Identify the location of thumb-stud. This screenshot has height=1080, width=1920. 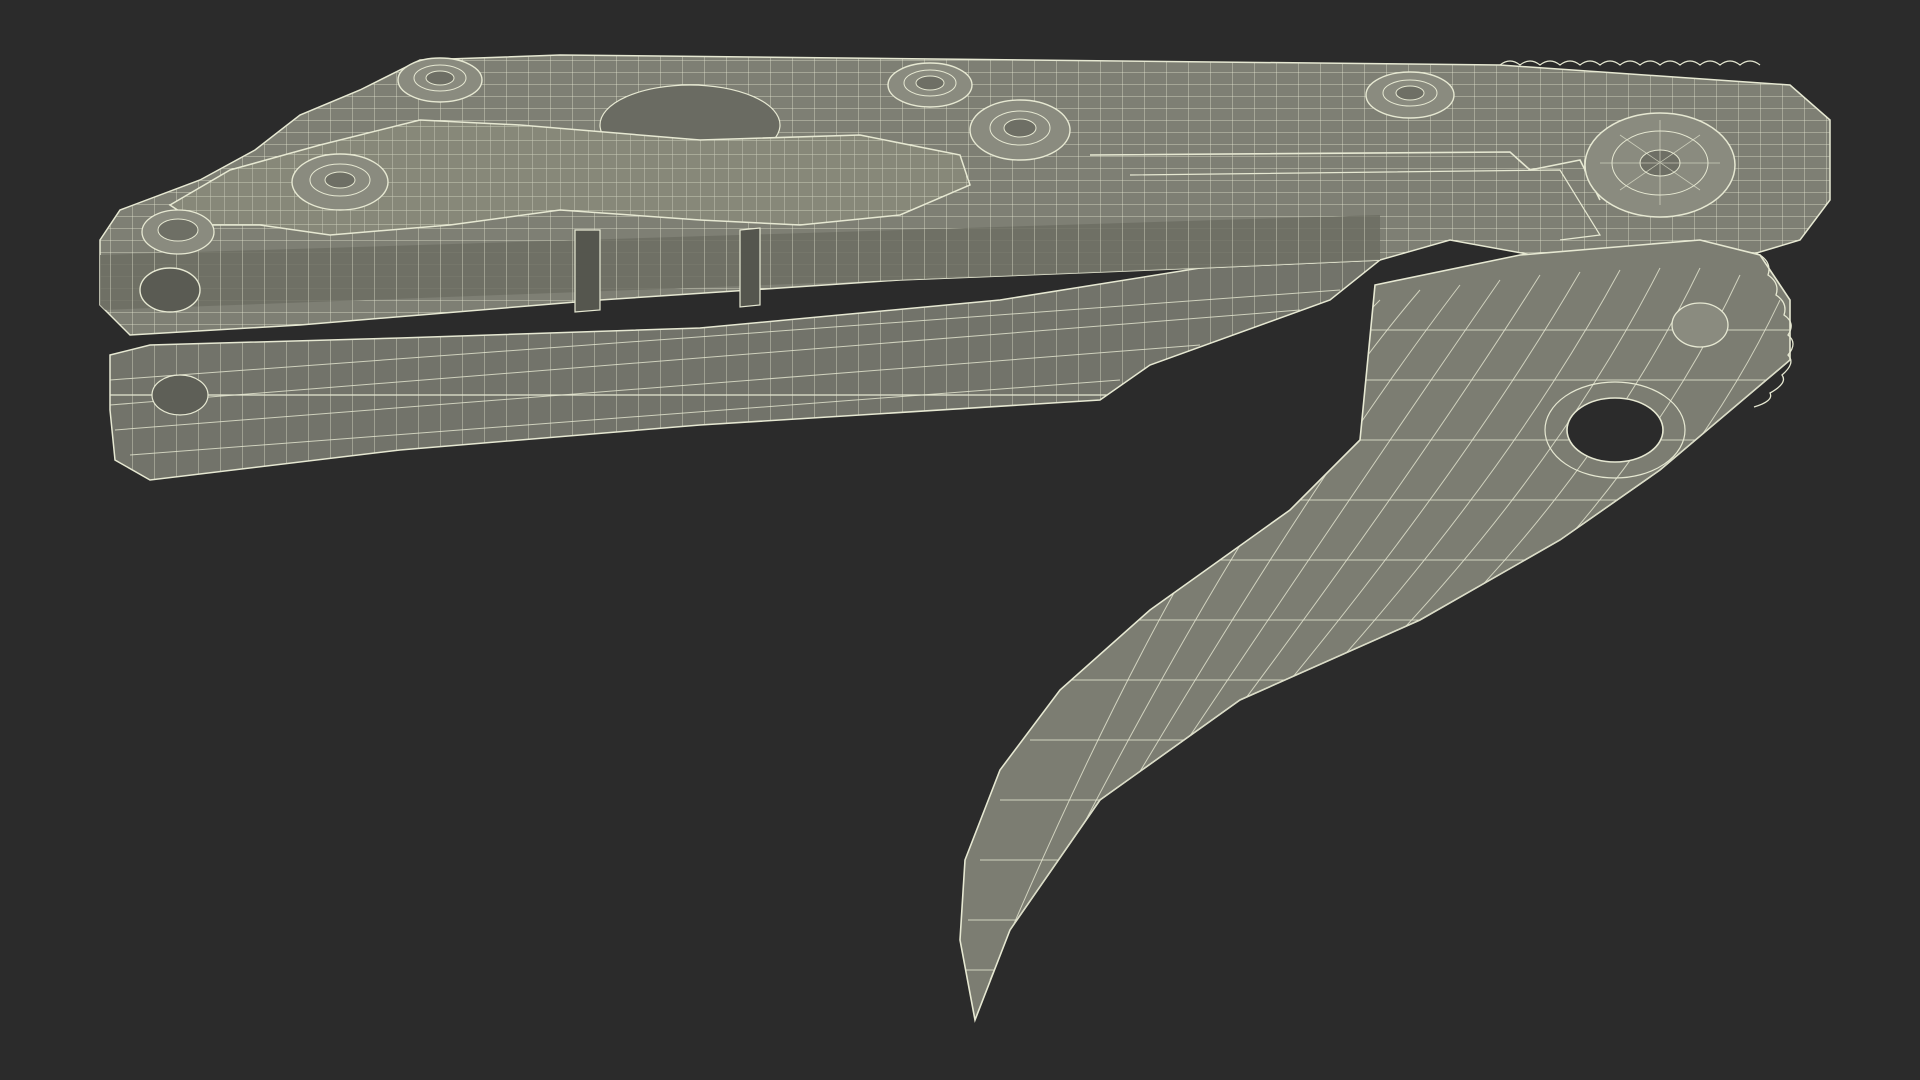
(1700, 325).